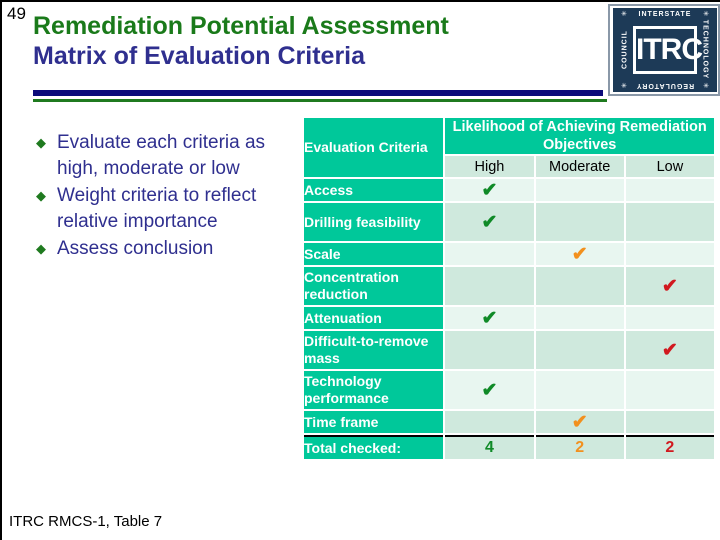 This screenshot has width=720, height=540. I want to click on table-row: Access ✔, so click(509, 190).